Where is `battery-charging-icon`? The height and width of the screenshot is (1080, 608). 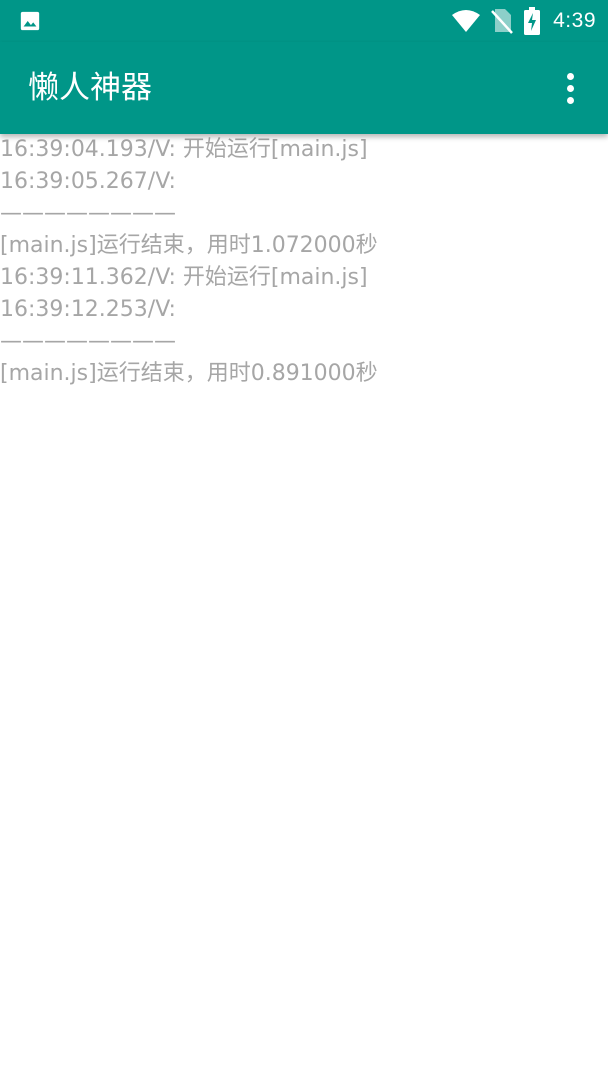
battery-charging-icon is located at coordinates (532, 21).